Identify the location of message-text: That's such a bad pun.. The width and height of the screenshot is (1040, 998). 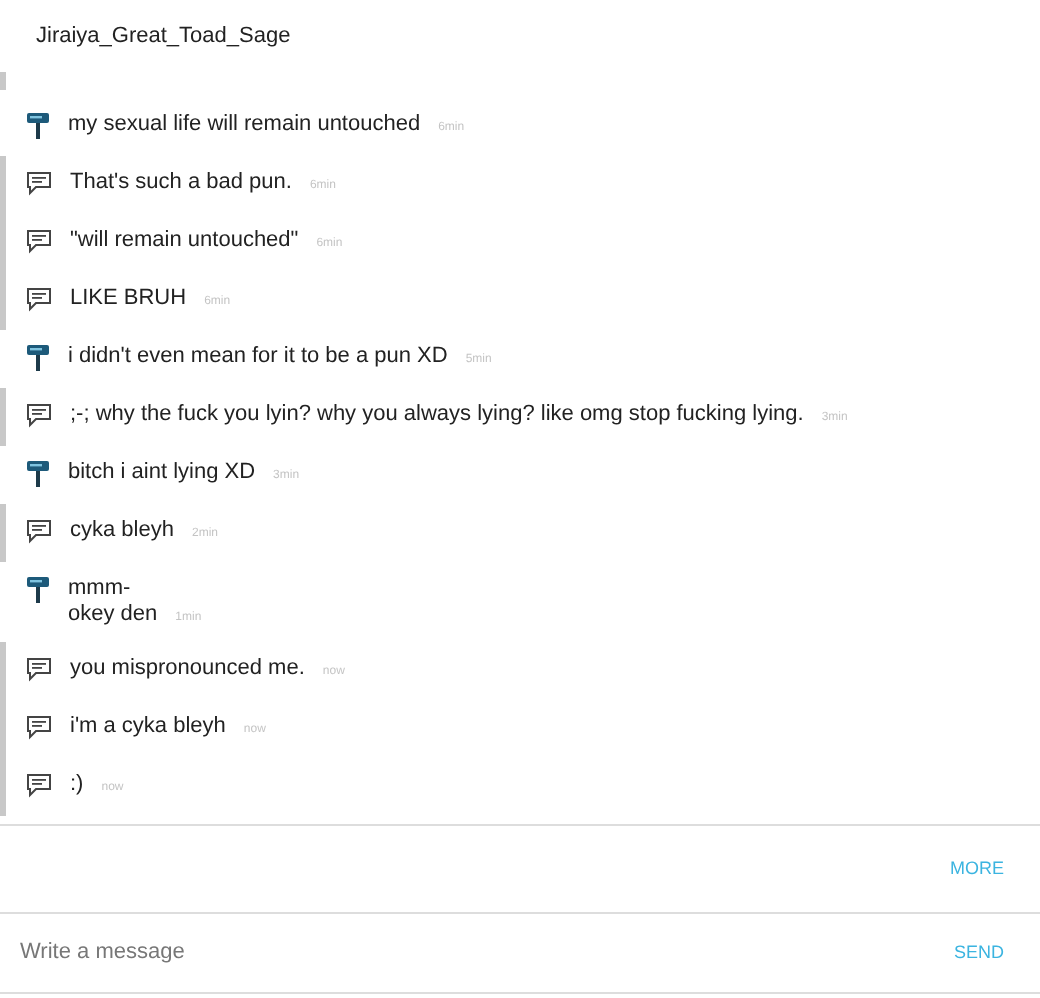
(181, 183).